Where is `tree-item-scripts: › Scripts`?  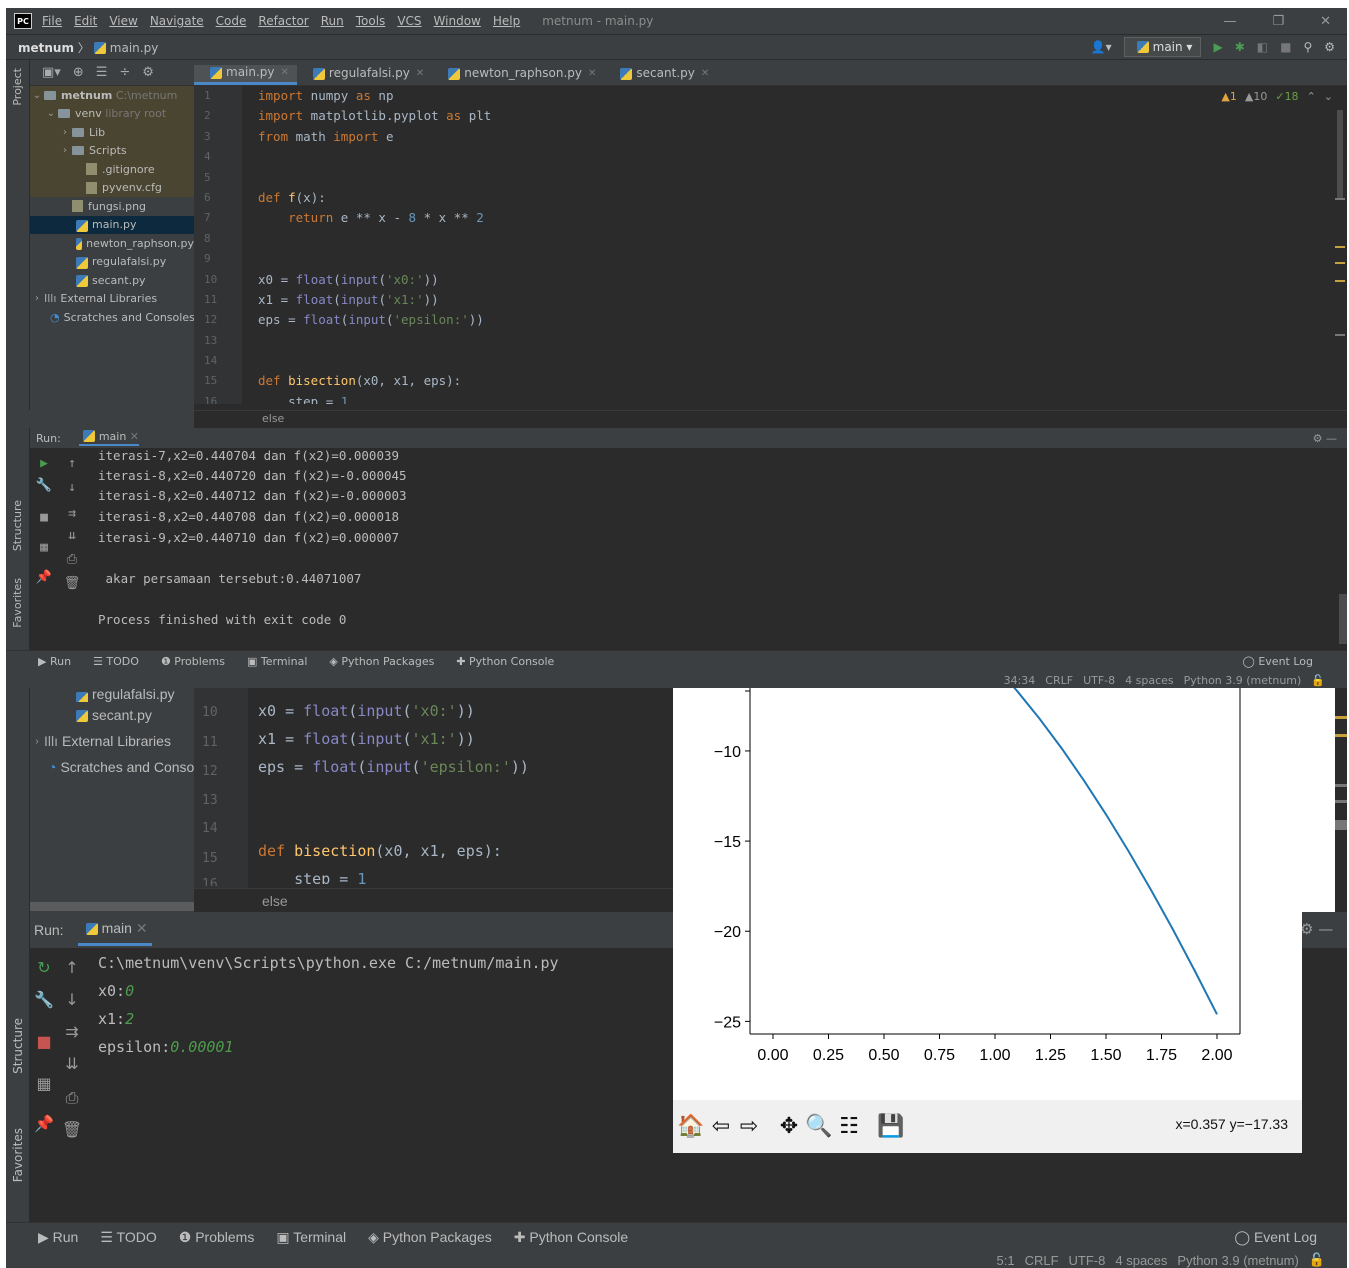
tree-item-scripts: › Scripts is located at coordinates (112, 150).